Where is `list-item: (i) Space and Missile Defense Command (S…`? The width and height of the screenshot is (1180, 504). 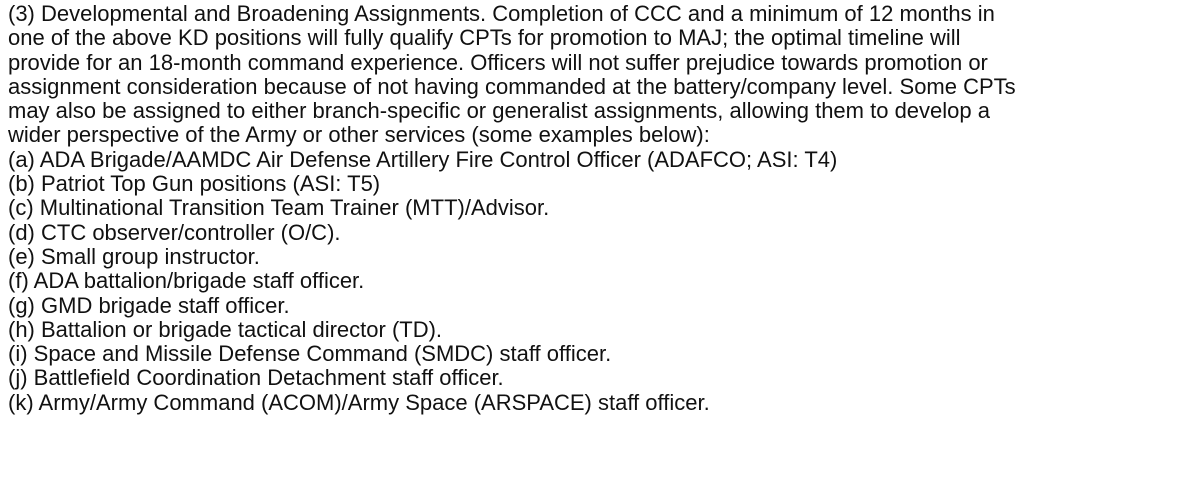 list-item: (i) Space and Missile Defense Command (S… is located at coordinates (310, 354).